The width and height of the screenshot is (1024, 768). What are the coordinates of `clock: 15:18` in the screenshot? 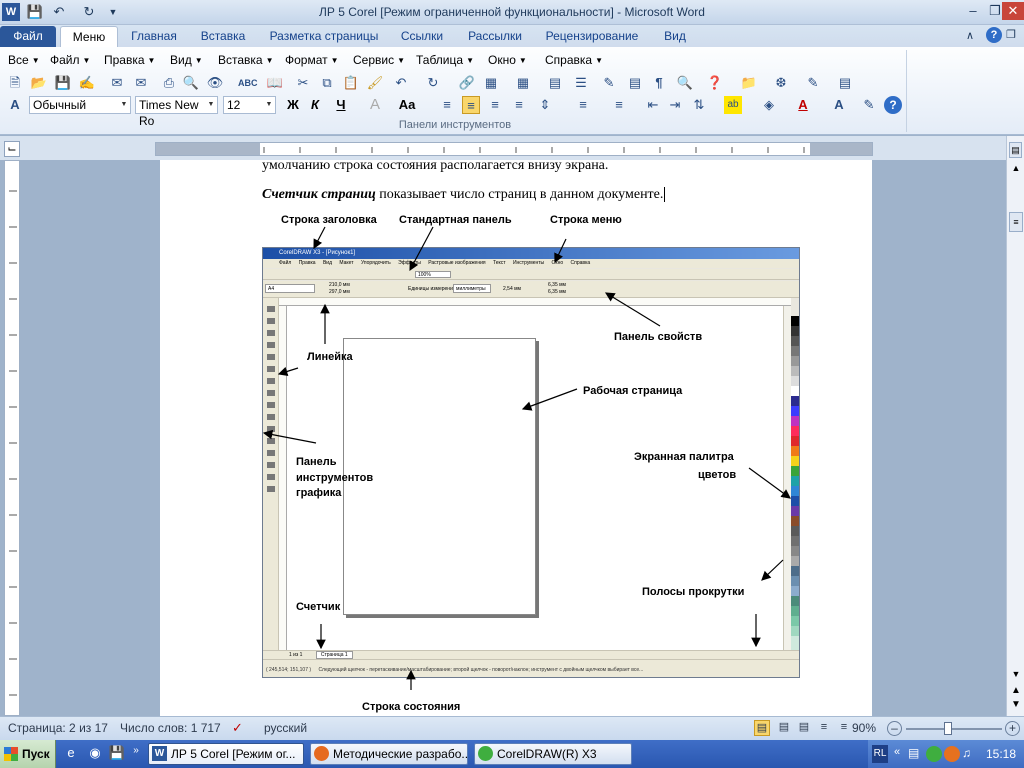 It's located at (1001, 754).